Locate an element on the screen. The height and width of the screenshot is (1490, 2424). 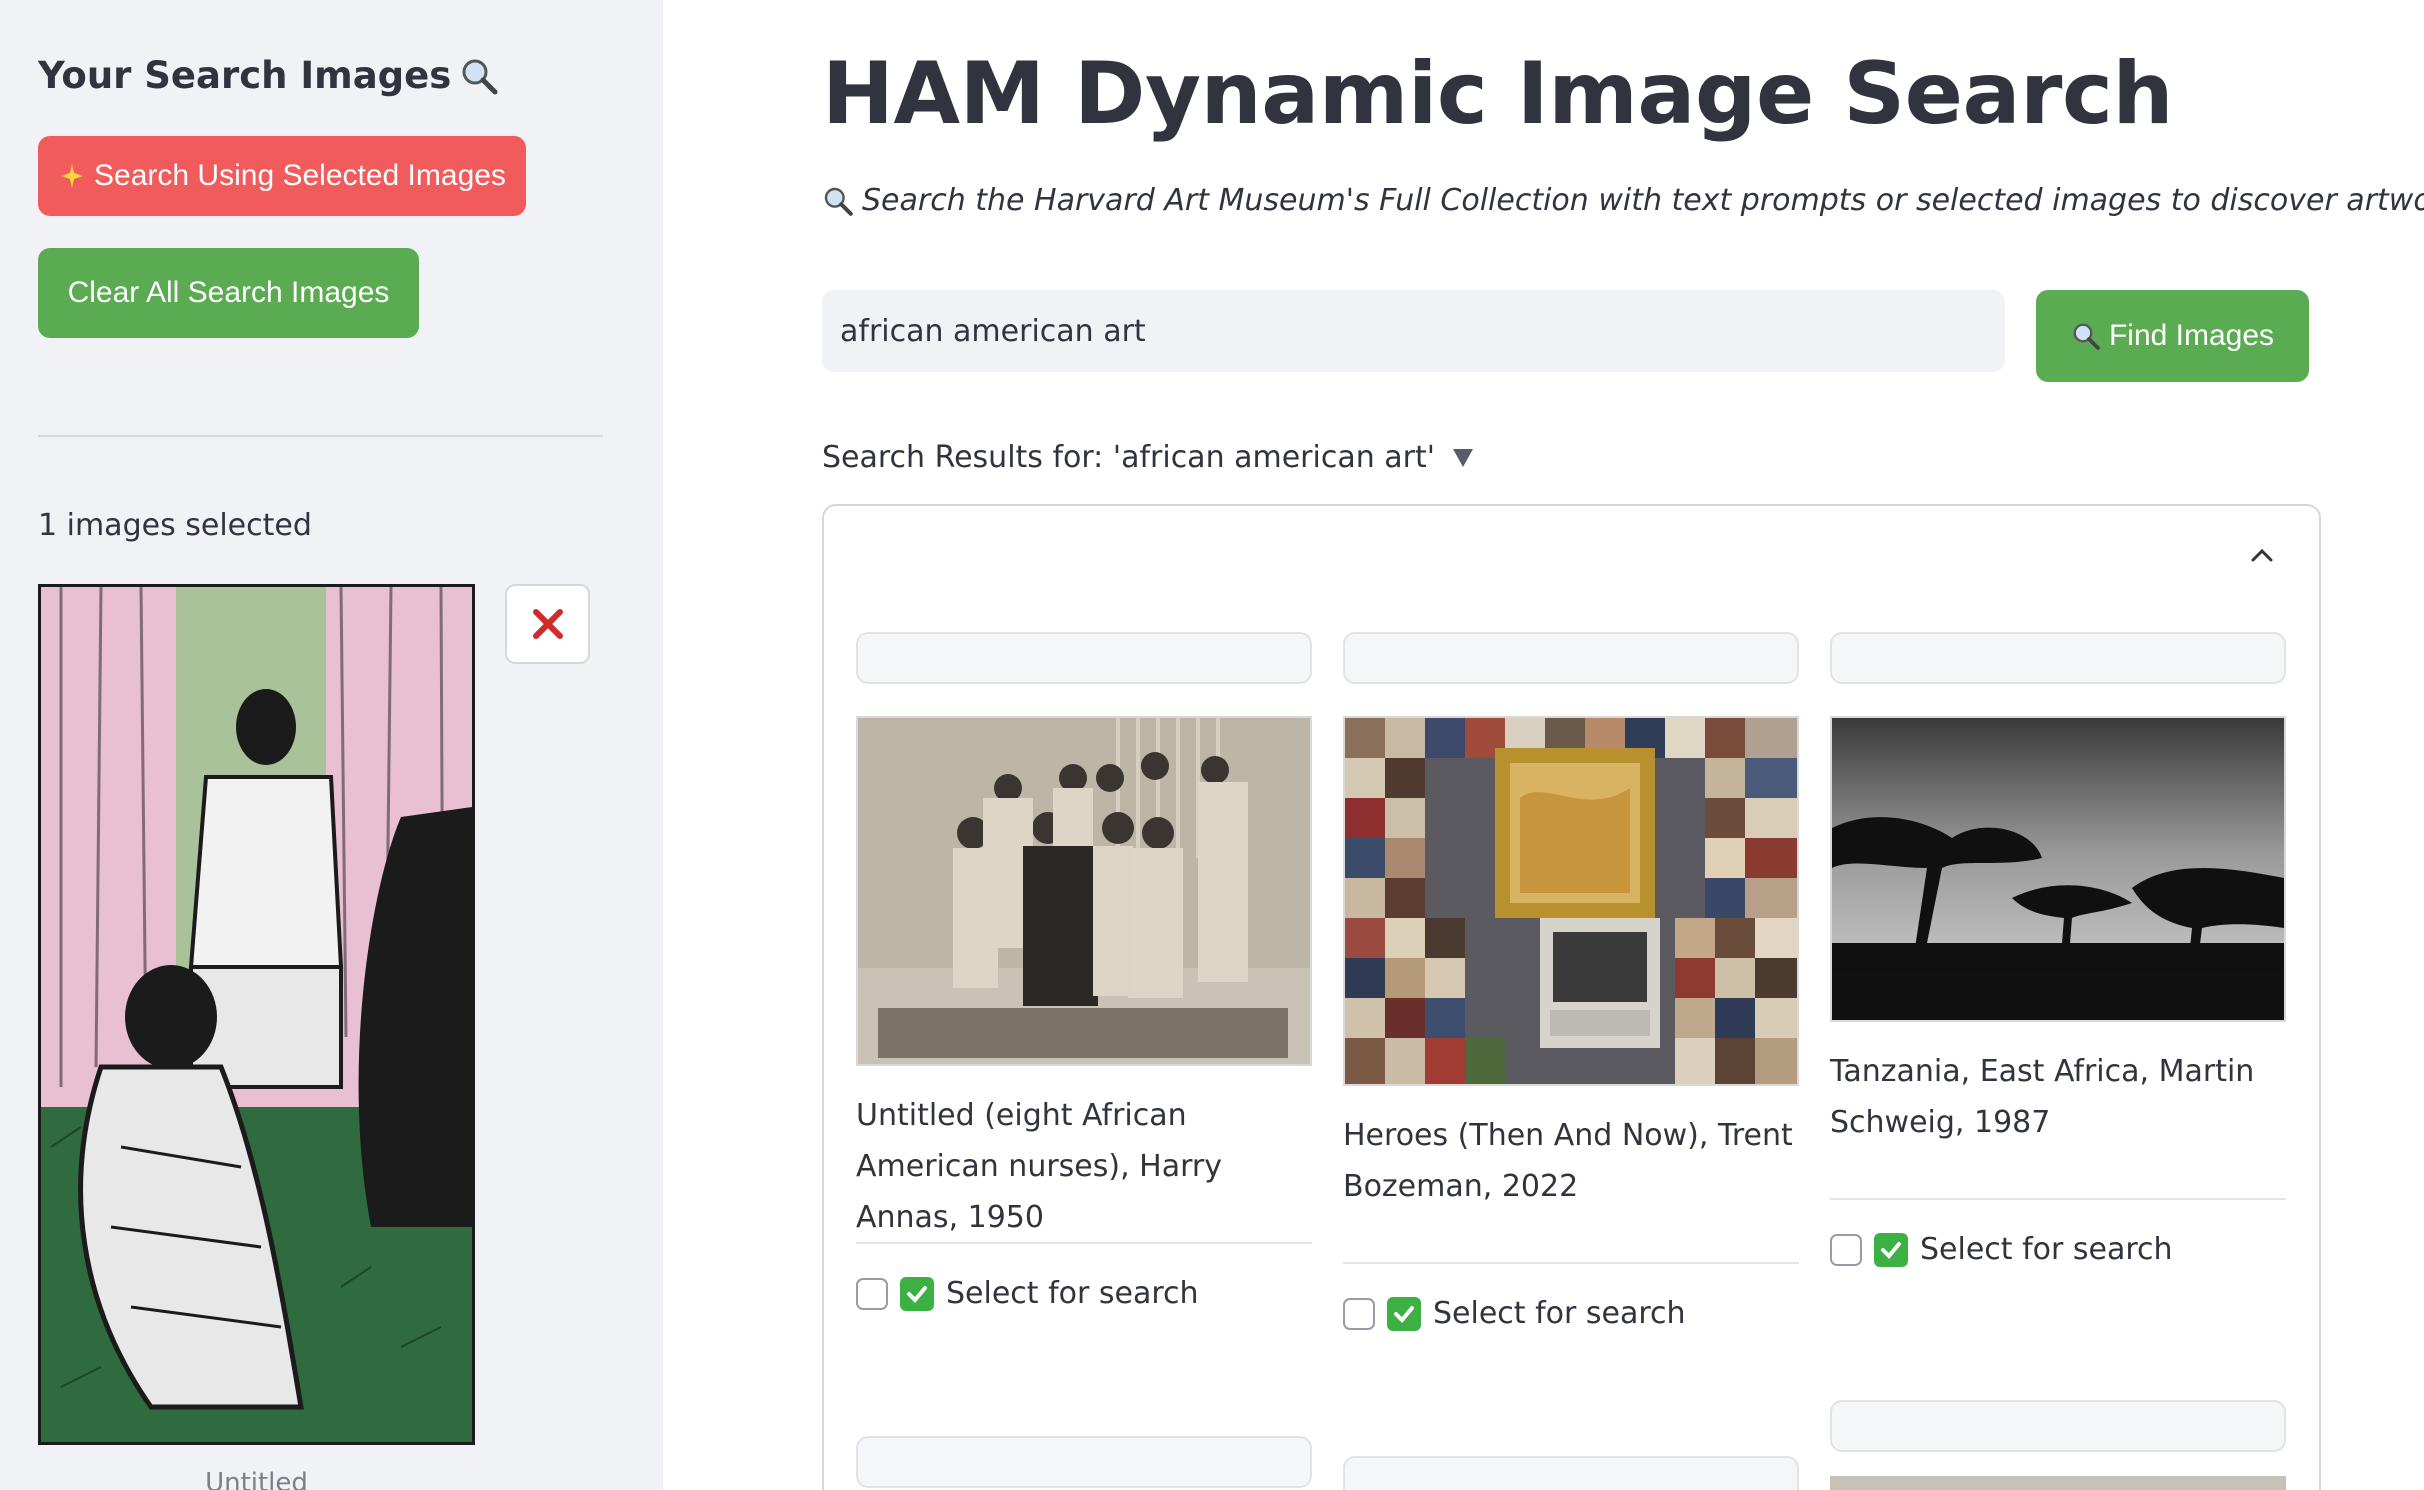
red-x-icon is located at coordinates (547, 624).